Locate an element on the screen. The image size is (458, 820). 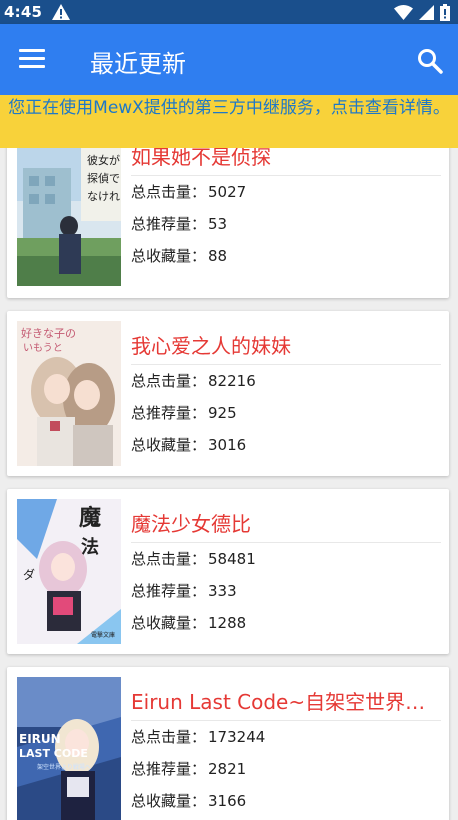
recommend-count: 总推荐量： 2821 is located at coordinates (189, 769).